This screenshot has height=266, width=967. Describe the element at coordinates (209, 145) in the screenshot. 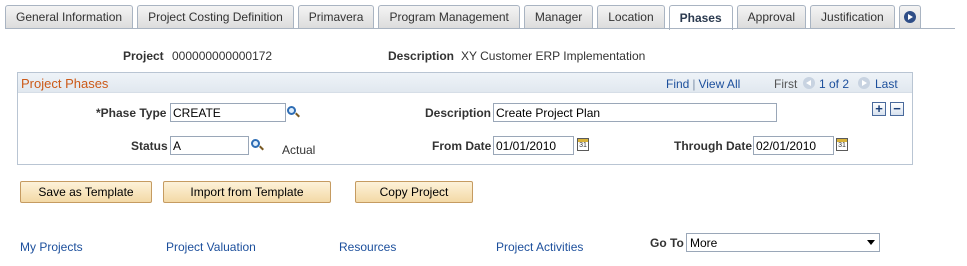

I see `status-input` at that location.